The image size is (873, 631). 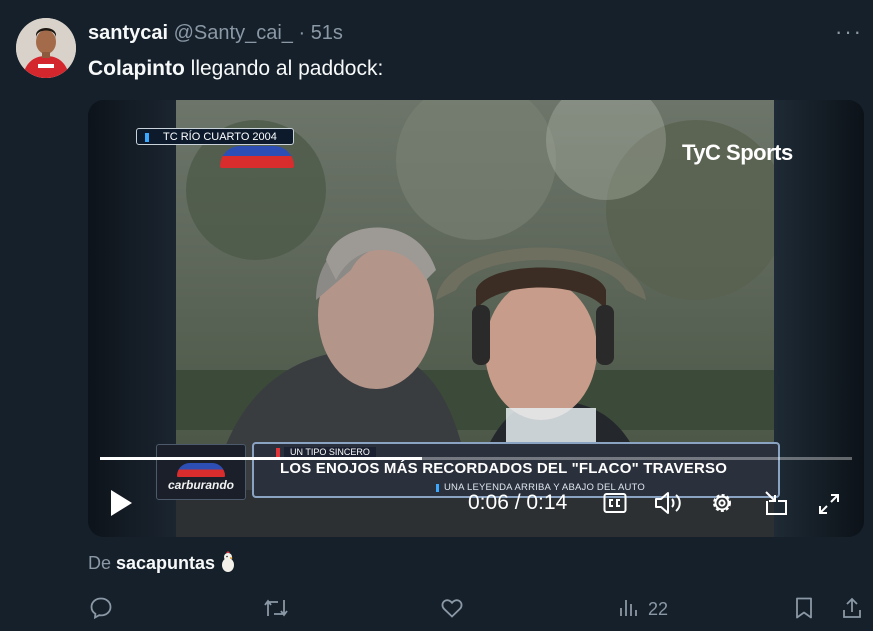 What do you see at coordinates (101, 610) in the screenshot?
I see `reply-icon` at bounding box center [101, 610].